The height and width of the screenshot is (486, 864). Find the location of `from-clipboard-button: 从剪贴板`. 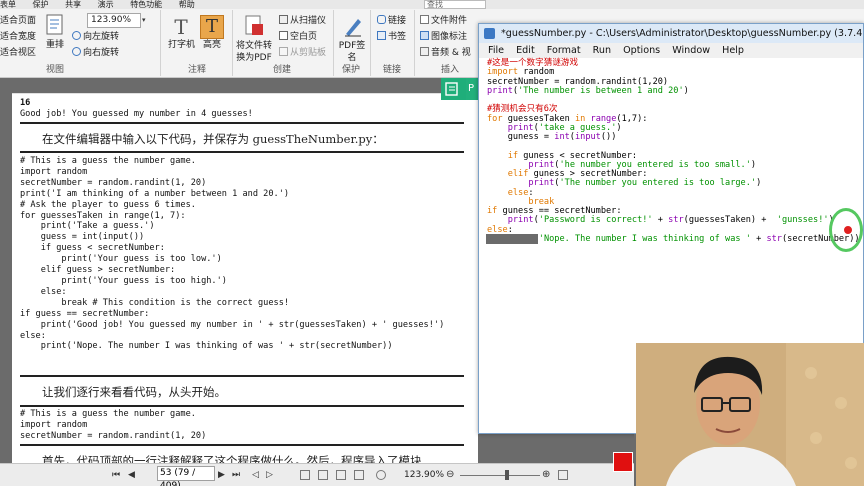

from-clipboard-button: 从剪贴板 is located at coordinates (302, 53).